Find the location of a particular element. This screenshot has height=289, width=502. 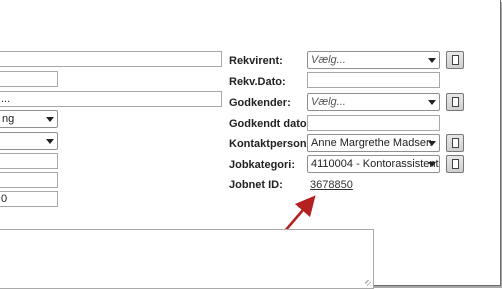

kontaktperson-lookup-button is located at coordinates (455, 143).